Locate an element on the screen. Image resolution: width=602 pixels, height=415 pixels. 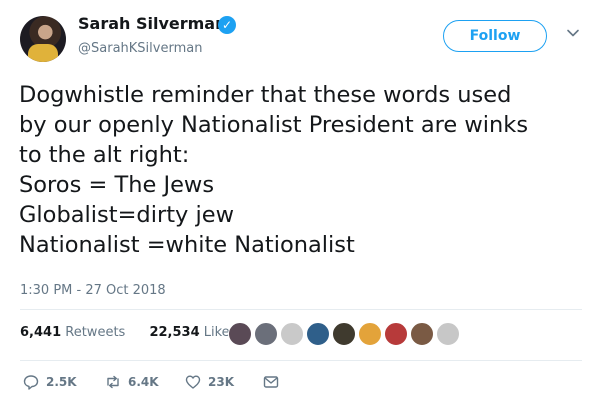
retweets-label: Retweets is located at coordinates (95, 332).